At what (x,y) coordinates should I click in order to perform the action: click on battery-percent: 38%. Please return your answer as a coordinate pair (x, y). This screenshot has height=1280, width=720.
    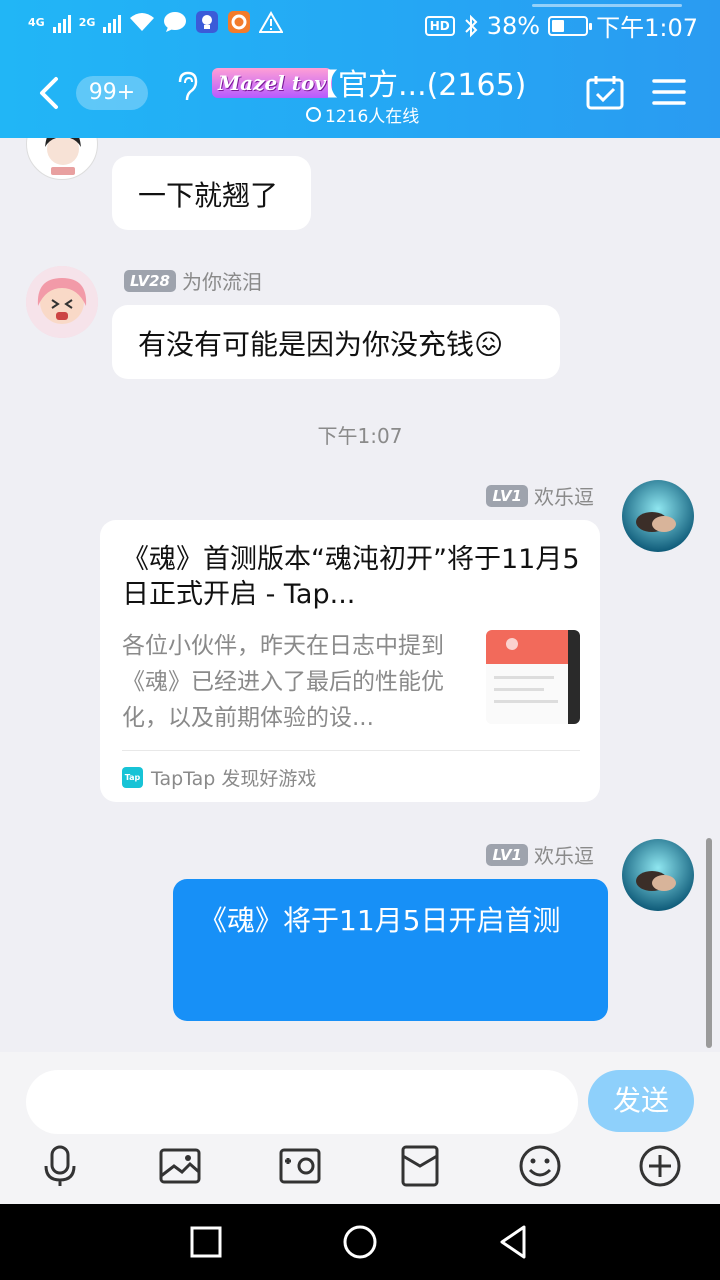
    Looking at the image, I should click on (513, 25).